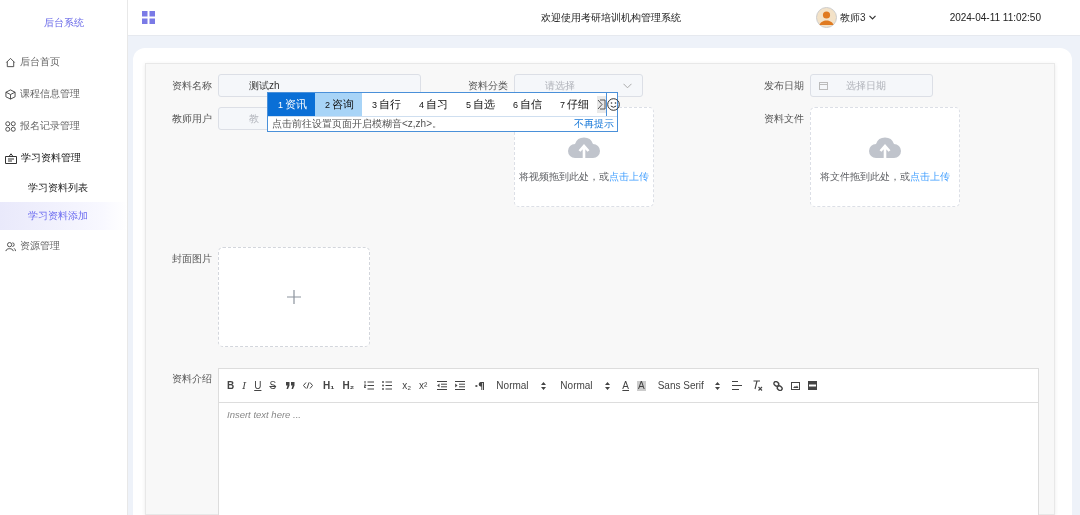 The width and height of the screenshot is (1080, 515). I want to click on expand-icon, so click(602, 104).